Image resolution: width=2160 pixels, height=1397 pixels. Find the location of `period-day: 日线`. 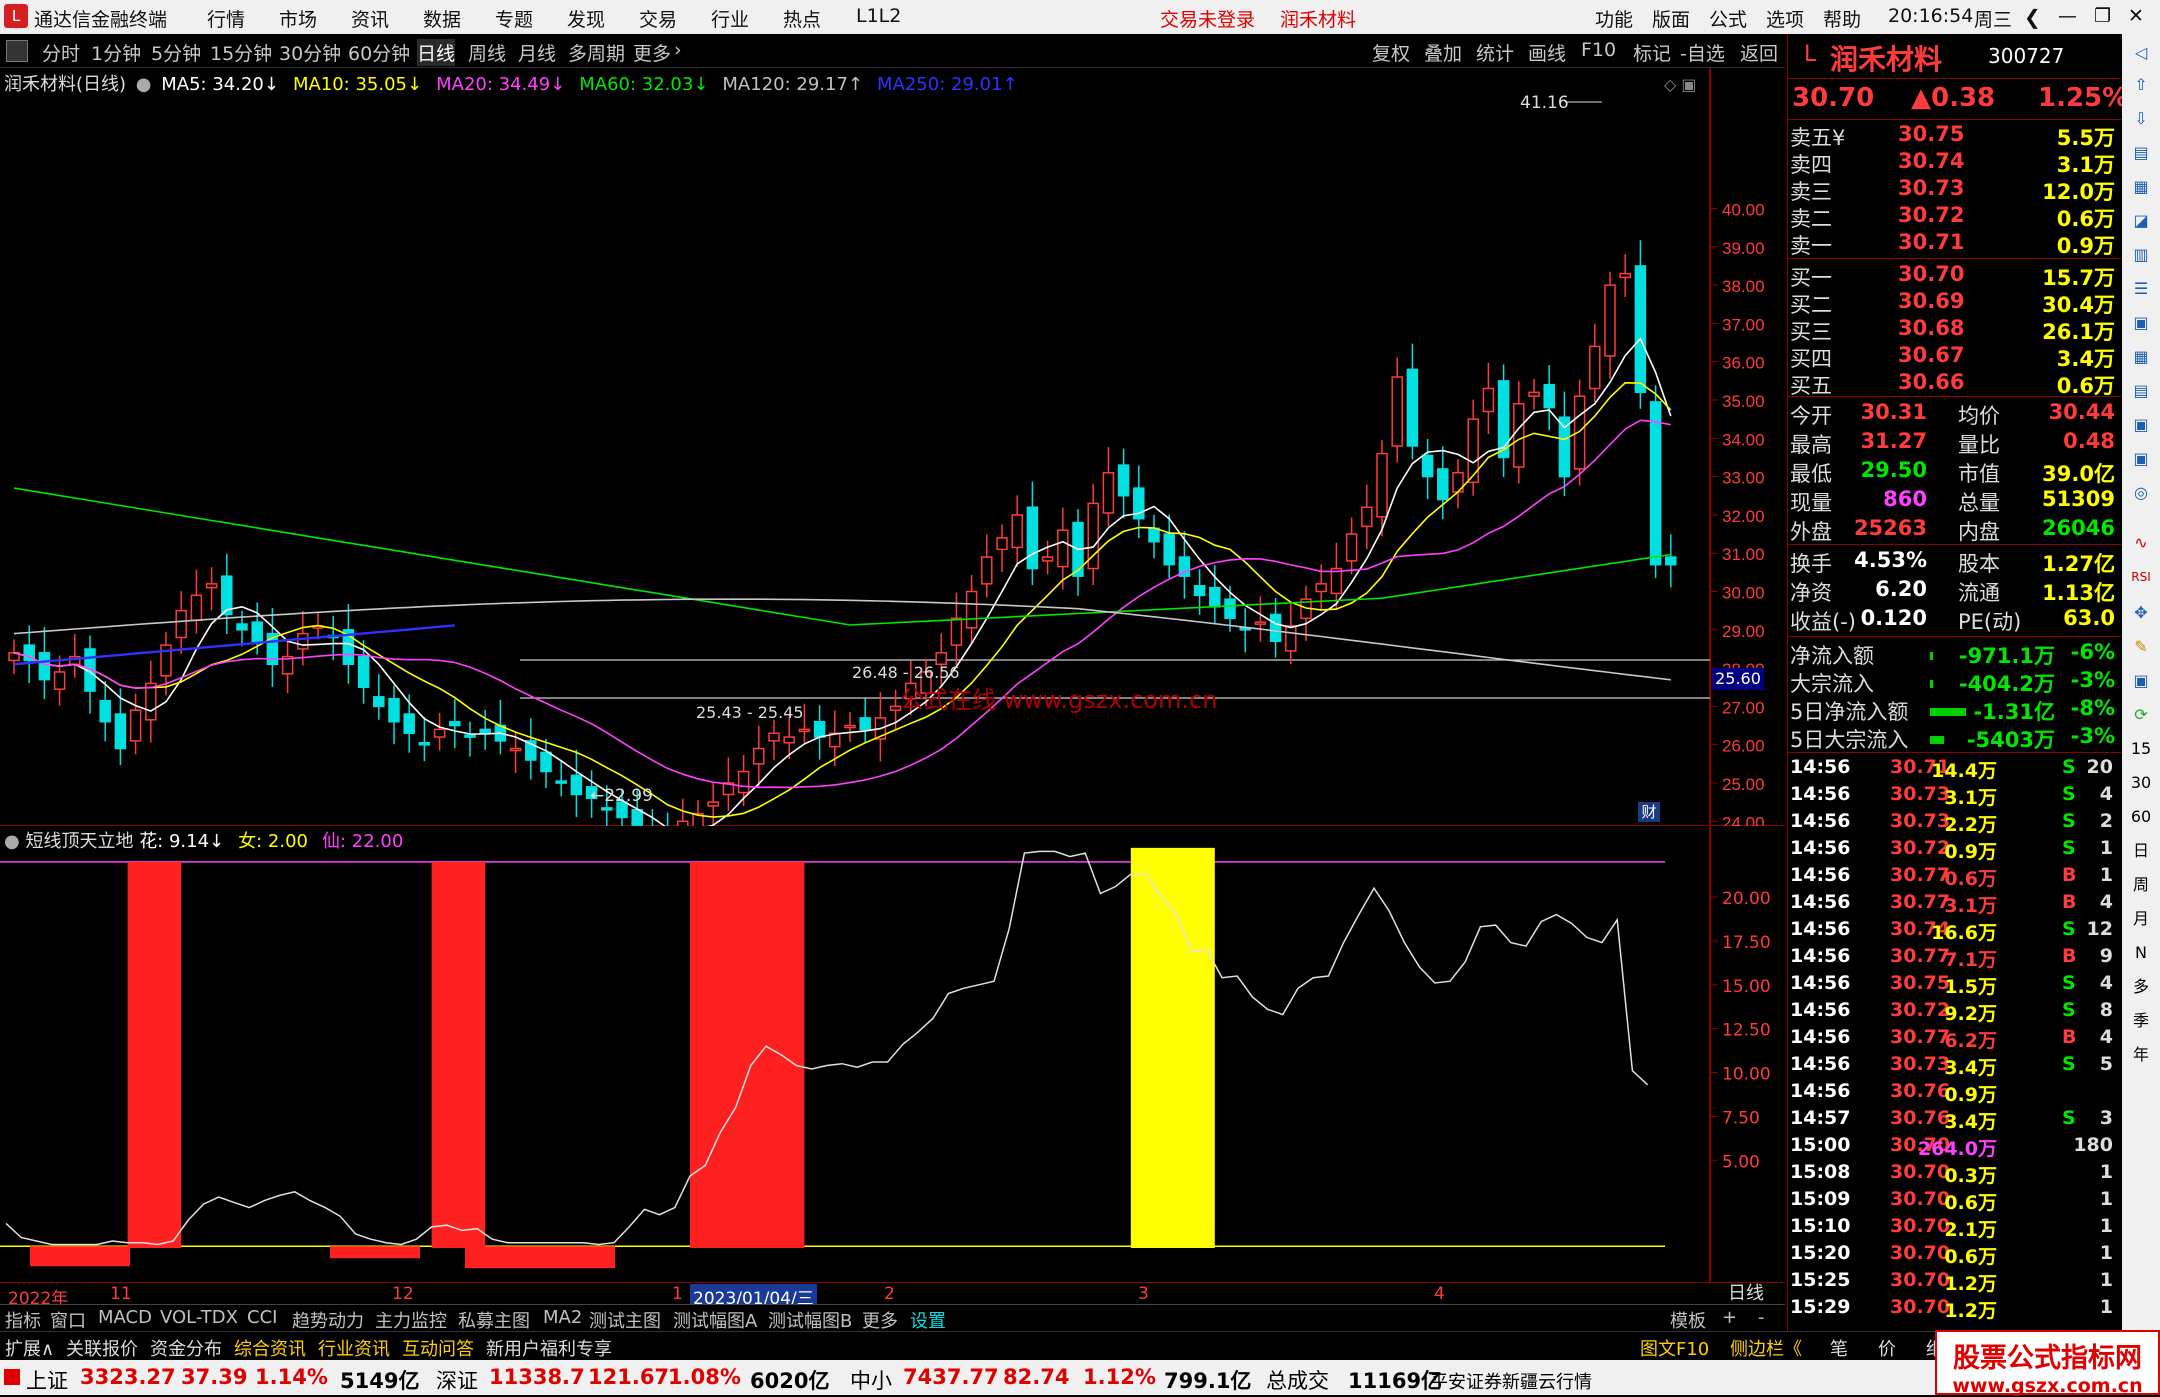

period-day: 日线 is located at coordinates (436, 52).